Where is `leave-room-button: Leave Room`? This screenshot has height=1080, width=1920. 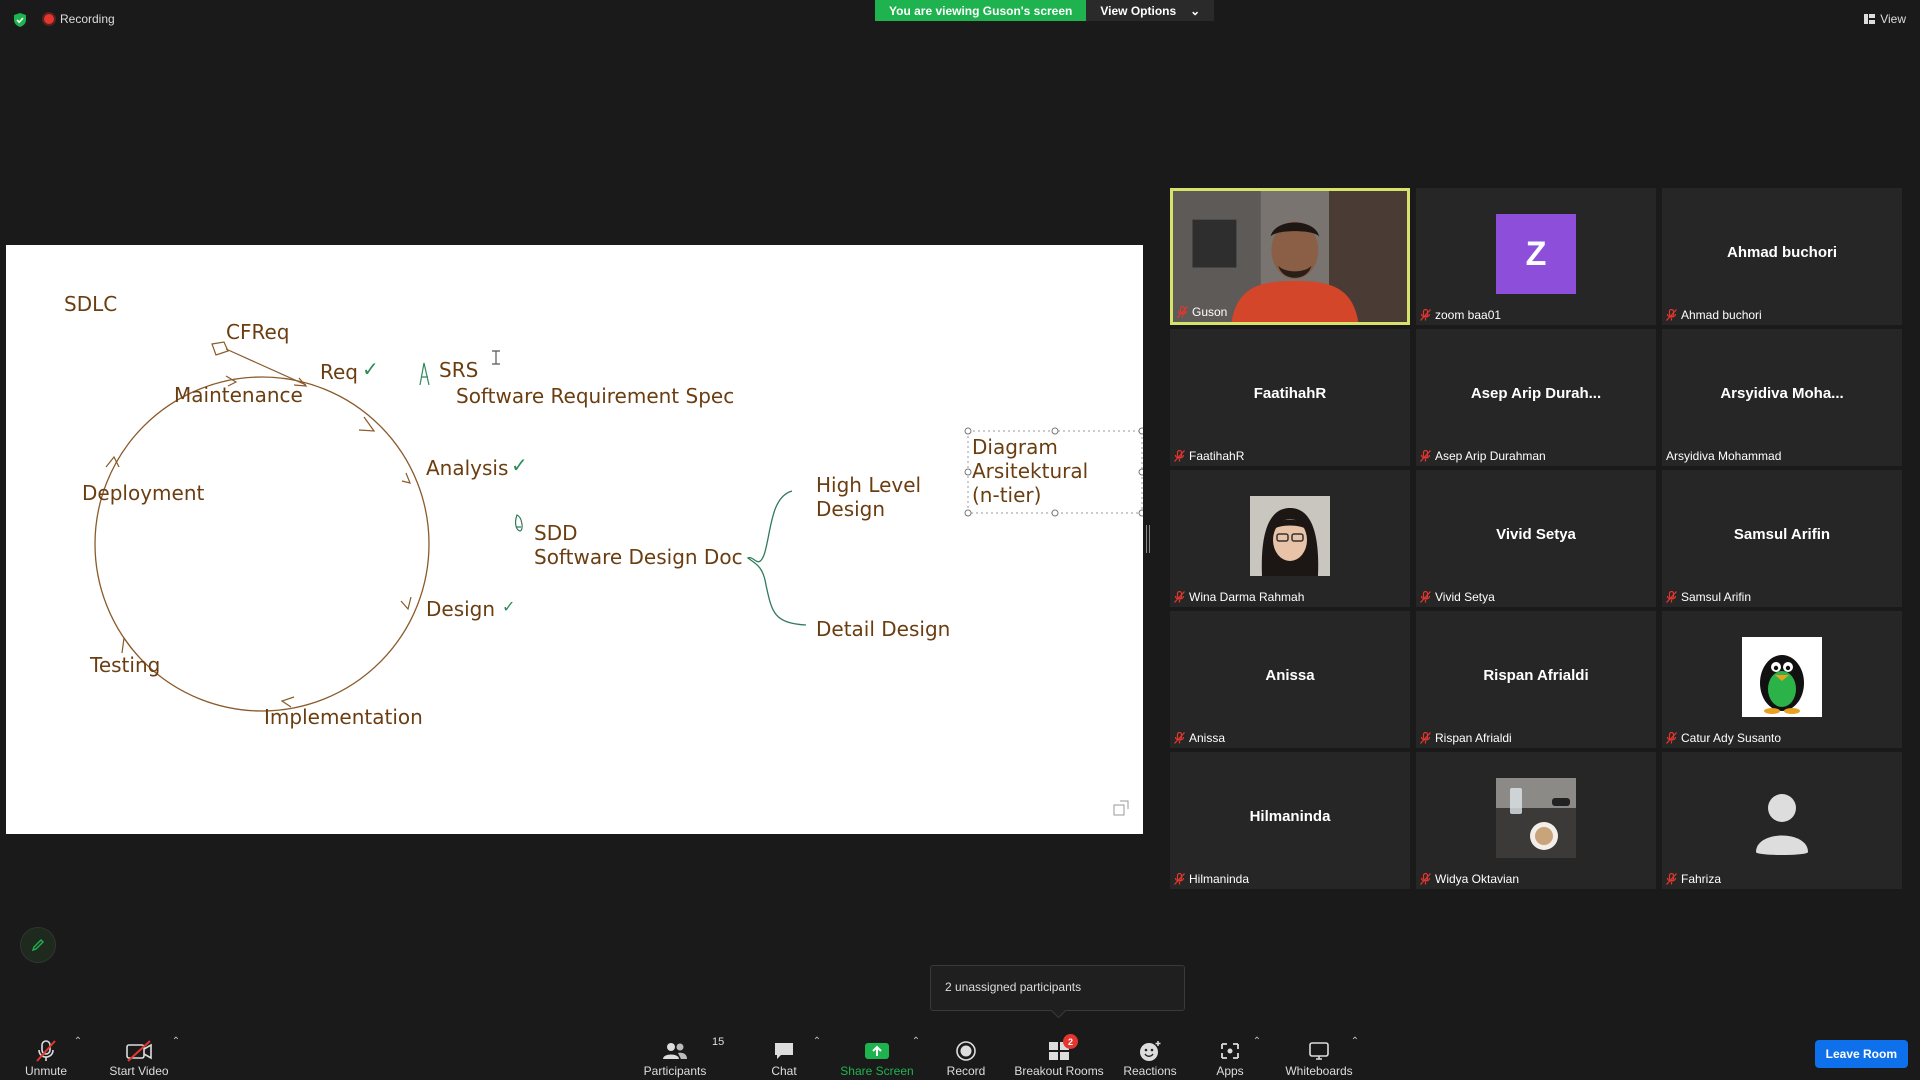
leave-room-button: Leave Room is located at coordinates (1861, 1054).